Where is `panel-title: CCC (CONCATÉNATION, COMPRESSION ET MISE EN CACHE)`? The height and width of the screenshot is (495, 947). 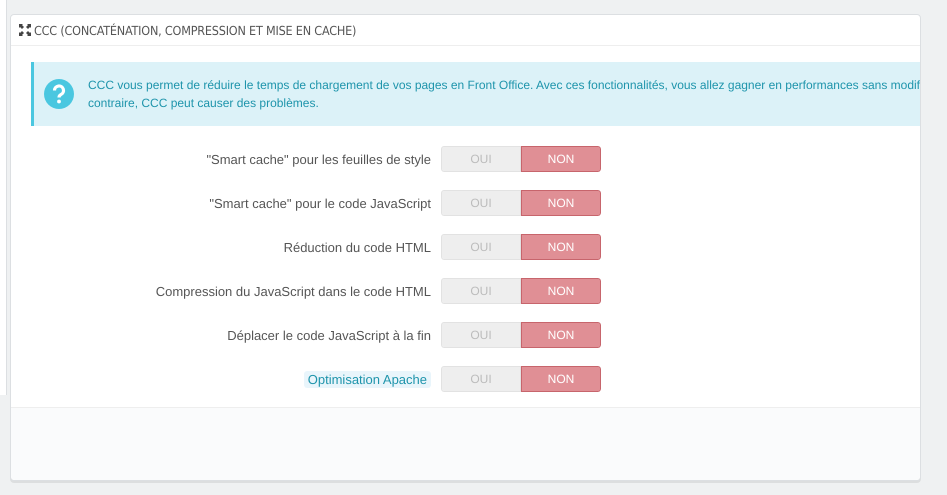 panel-title: CCC (CONCATÉNATION, COMPRESSION ET MISE EN CACHE) is located at coordinates (195, 30).